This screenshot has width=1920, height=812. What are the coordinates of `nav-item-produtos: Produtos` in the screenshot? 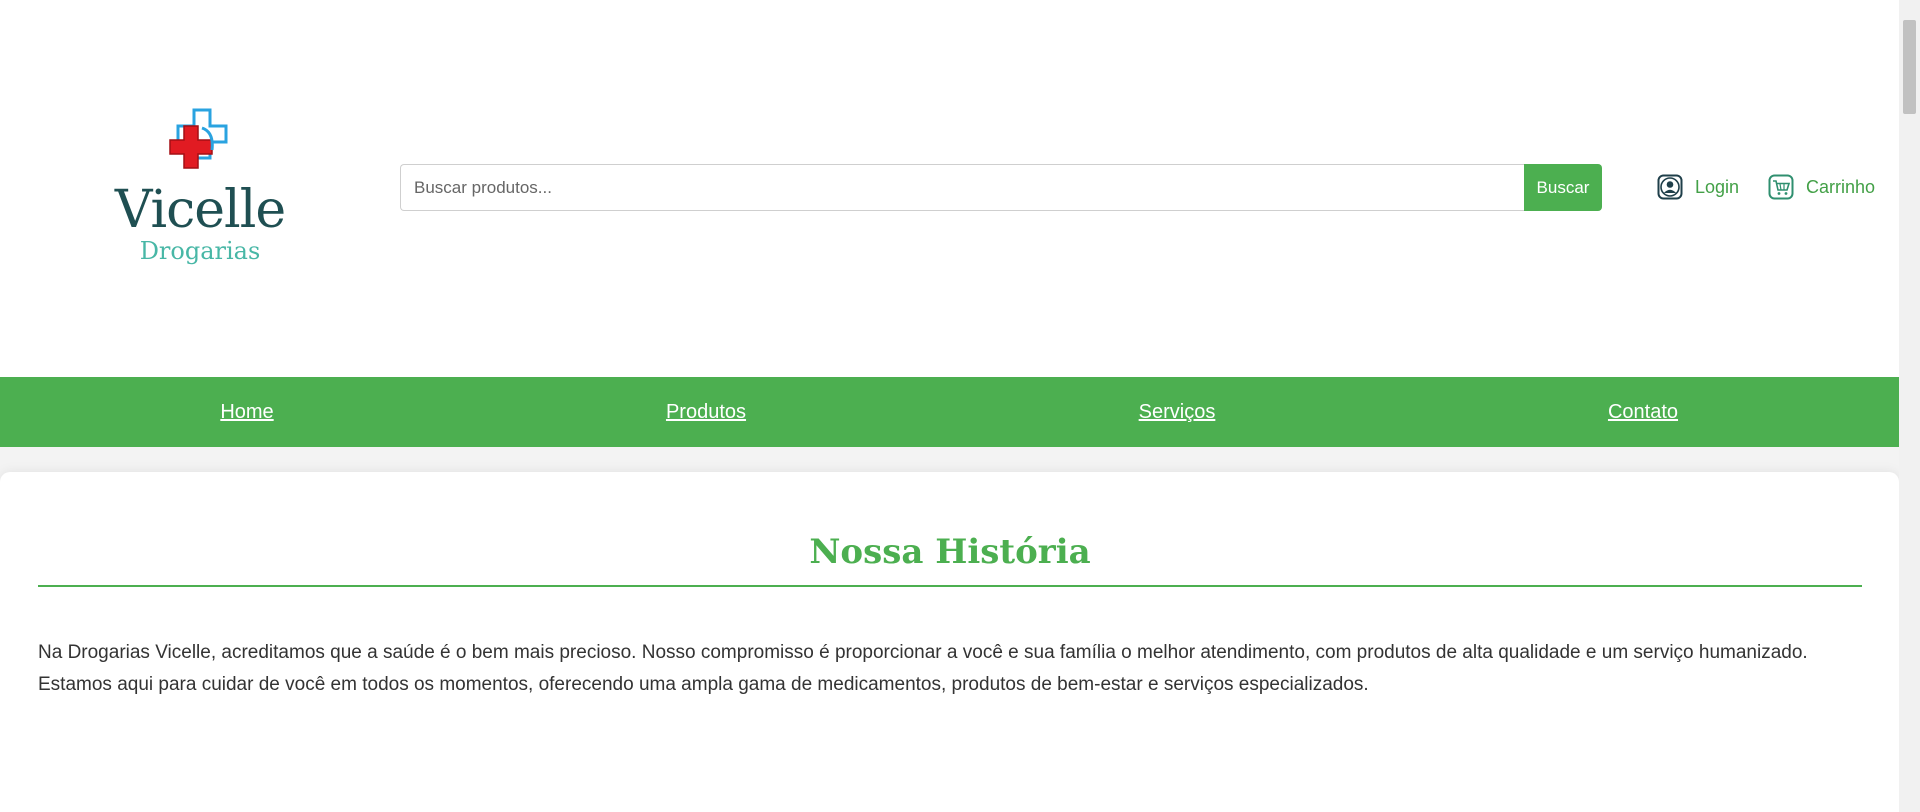 It's located at (706, 412).